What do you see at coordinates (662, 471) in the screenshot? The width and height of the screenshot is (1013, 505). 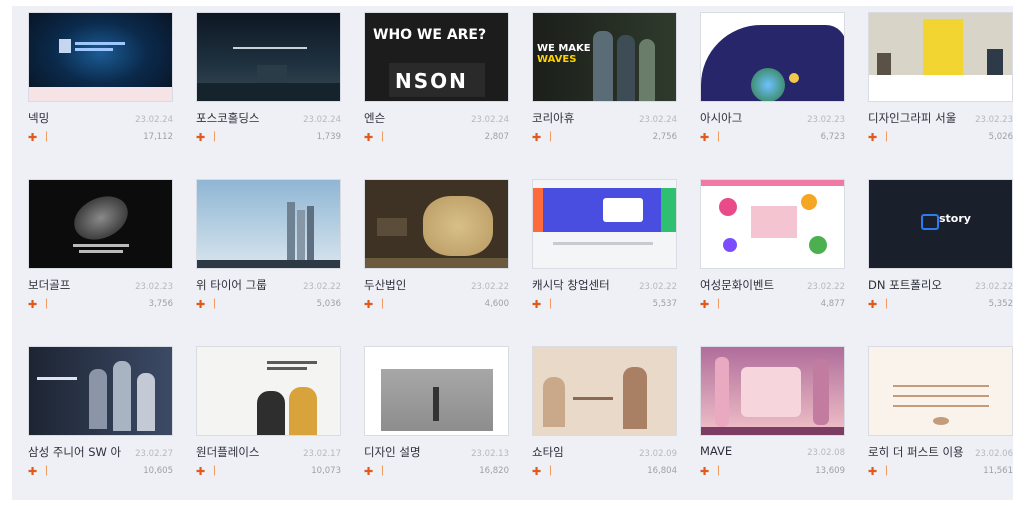 I see `view-count: 16,804` at bounding box center [662, 471].